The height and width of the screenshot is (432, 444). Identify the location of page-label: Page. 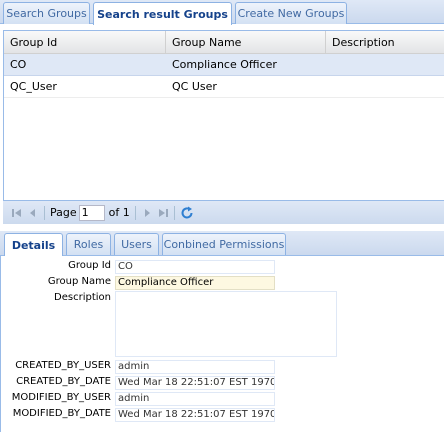
(63, 212).